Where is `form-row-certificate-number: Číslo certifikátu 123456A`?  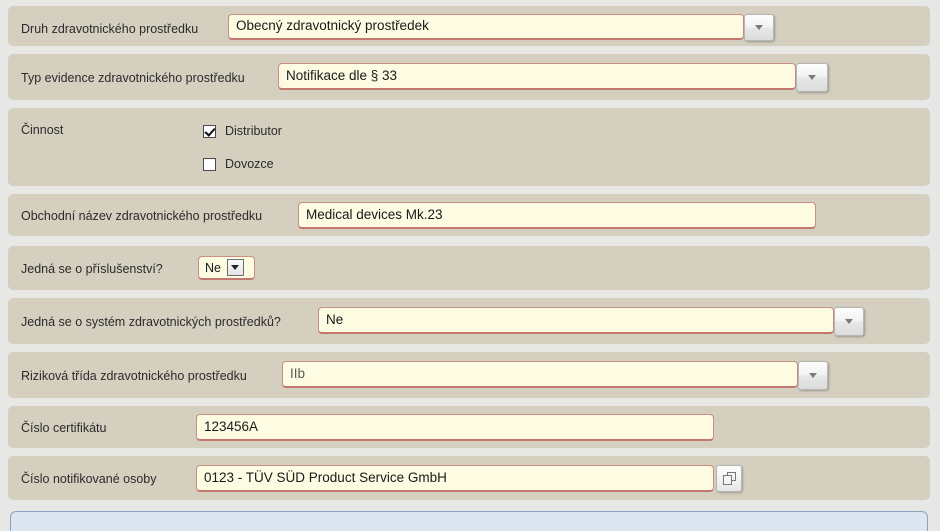
form-row-certificate-number: Číslo certifikátu 123456A is located at coordinates (469, 427).